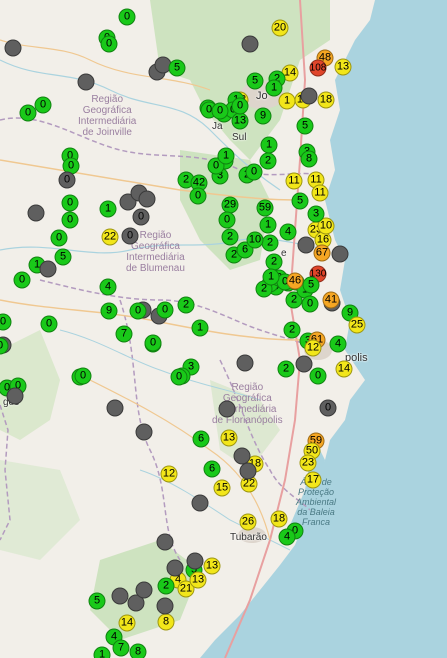  I want to click on station-marker: 23, so click(308, 463).